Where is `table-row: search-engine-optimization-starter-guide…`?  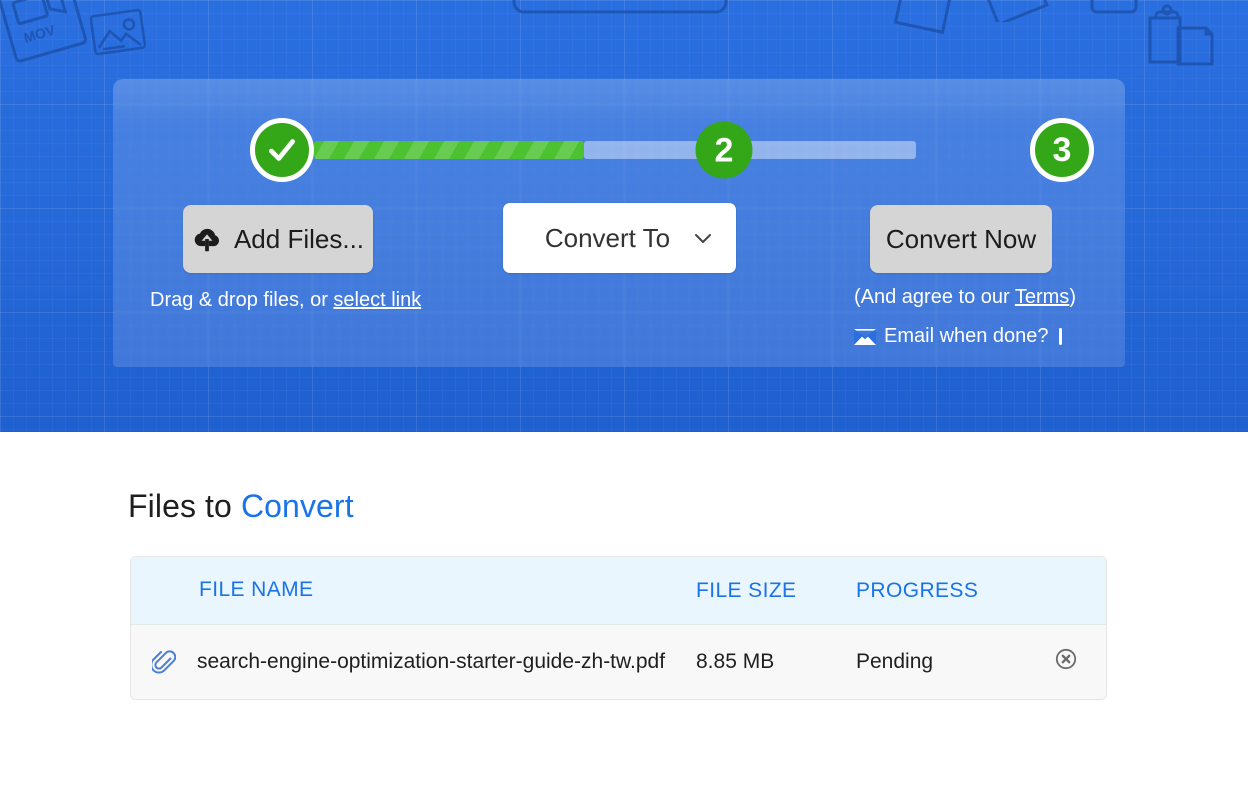 table-row: search-engine-optimization-starter-guide… is located at coordinates (618, 662).